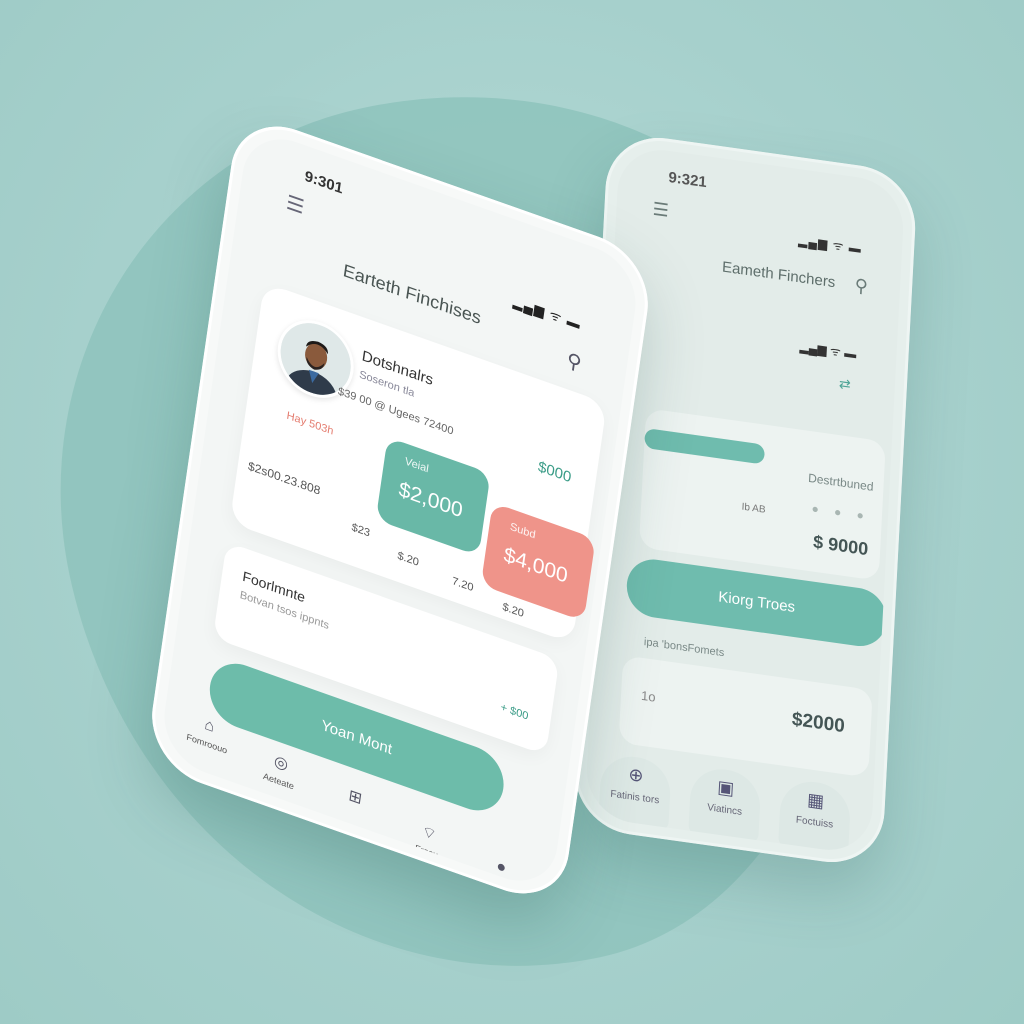 Image resolution: width=1024 pixels, height=1024 pixels. I want to click on nav-label: Fatinis tors, so click(635, 797).